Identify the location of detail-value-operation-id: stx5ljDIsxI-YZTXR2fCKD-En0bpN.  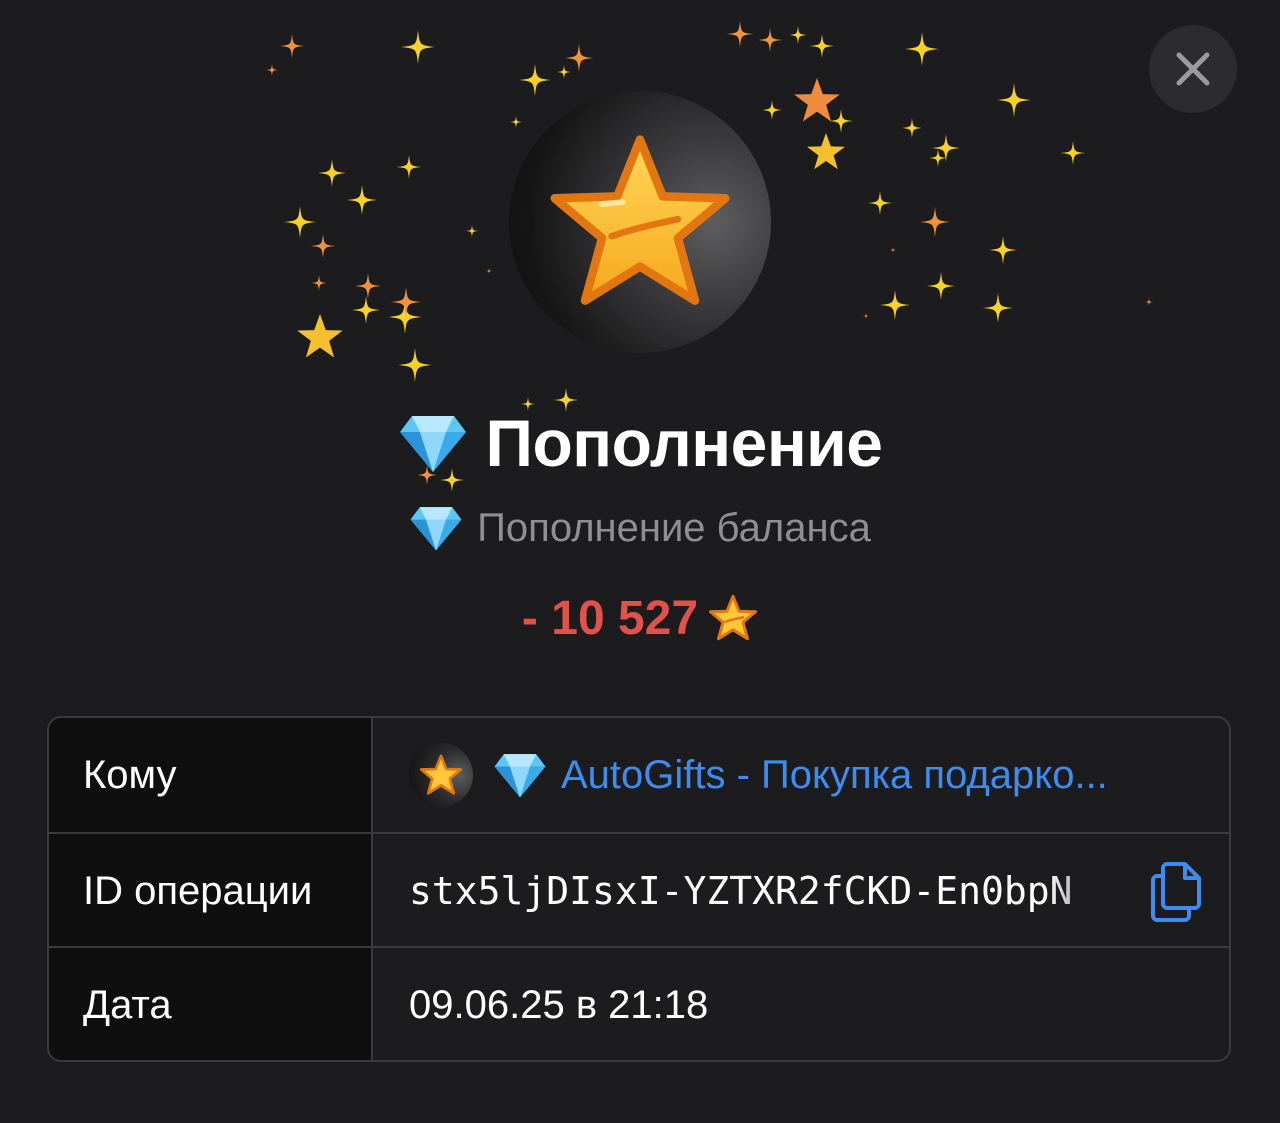
(801, 891).